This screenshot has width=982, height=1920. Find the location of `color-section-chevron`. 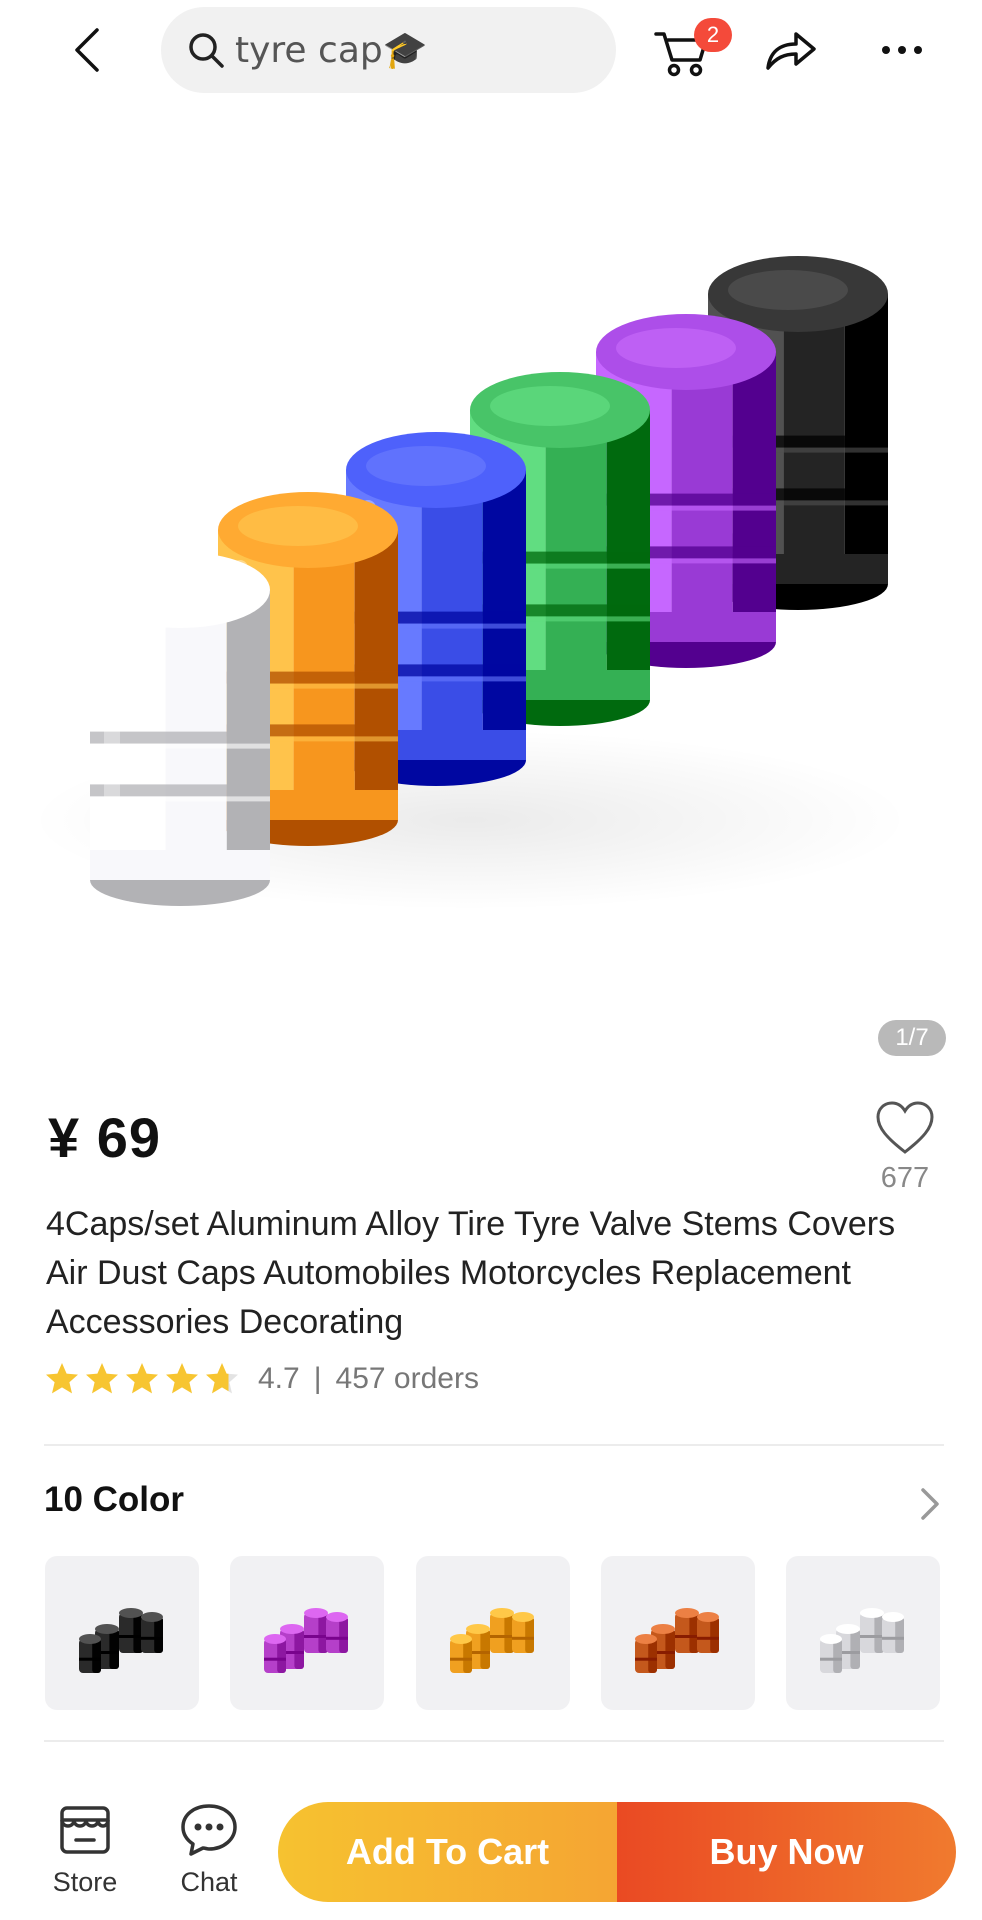

color-section-chevron is located at coordinates (933, 1504).